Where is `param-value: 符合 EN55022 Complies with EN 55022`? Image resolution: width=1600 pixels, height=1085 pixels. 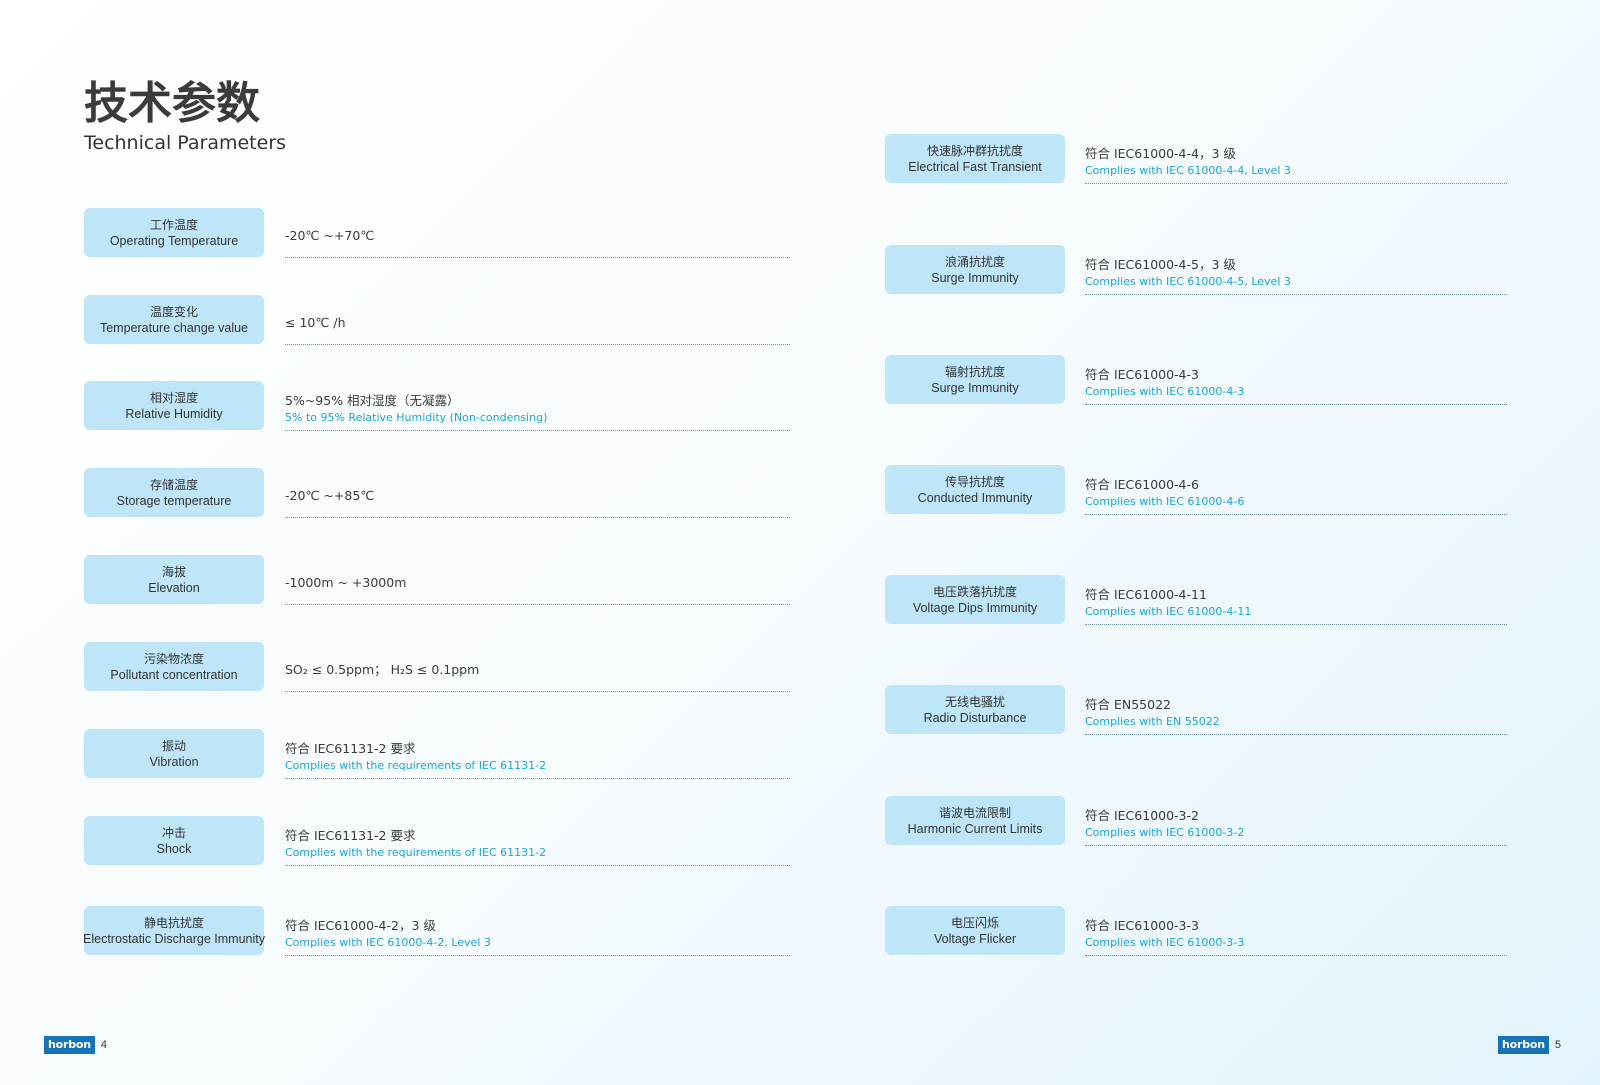
param-value: 符合 EN55022 Complies with EN 55022 is located at coordinates (1296, 710).